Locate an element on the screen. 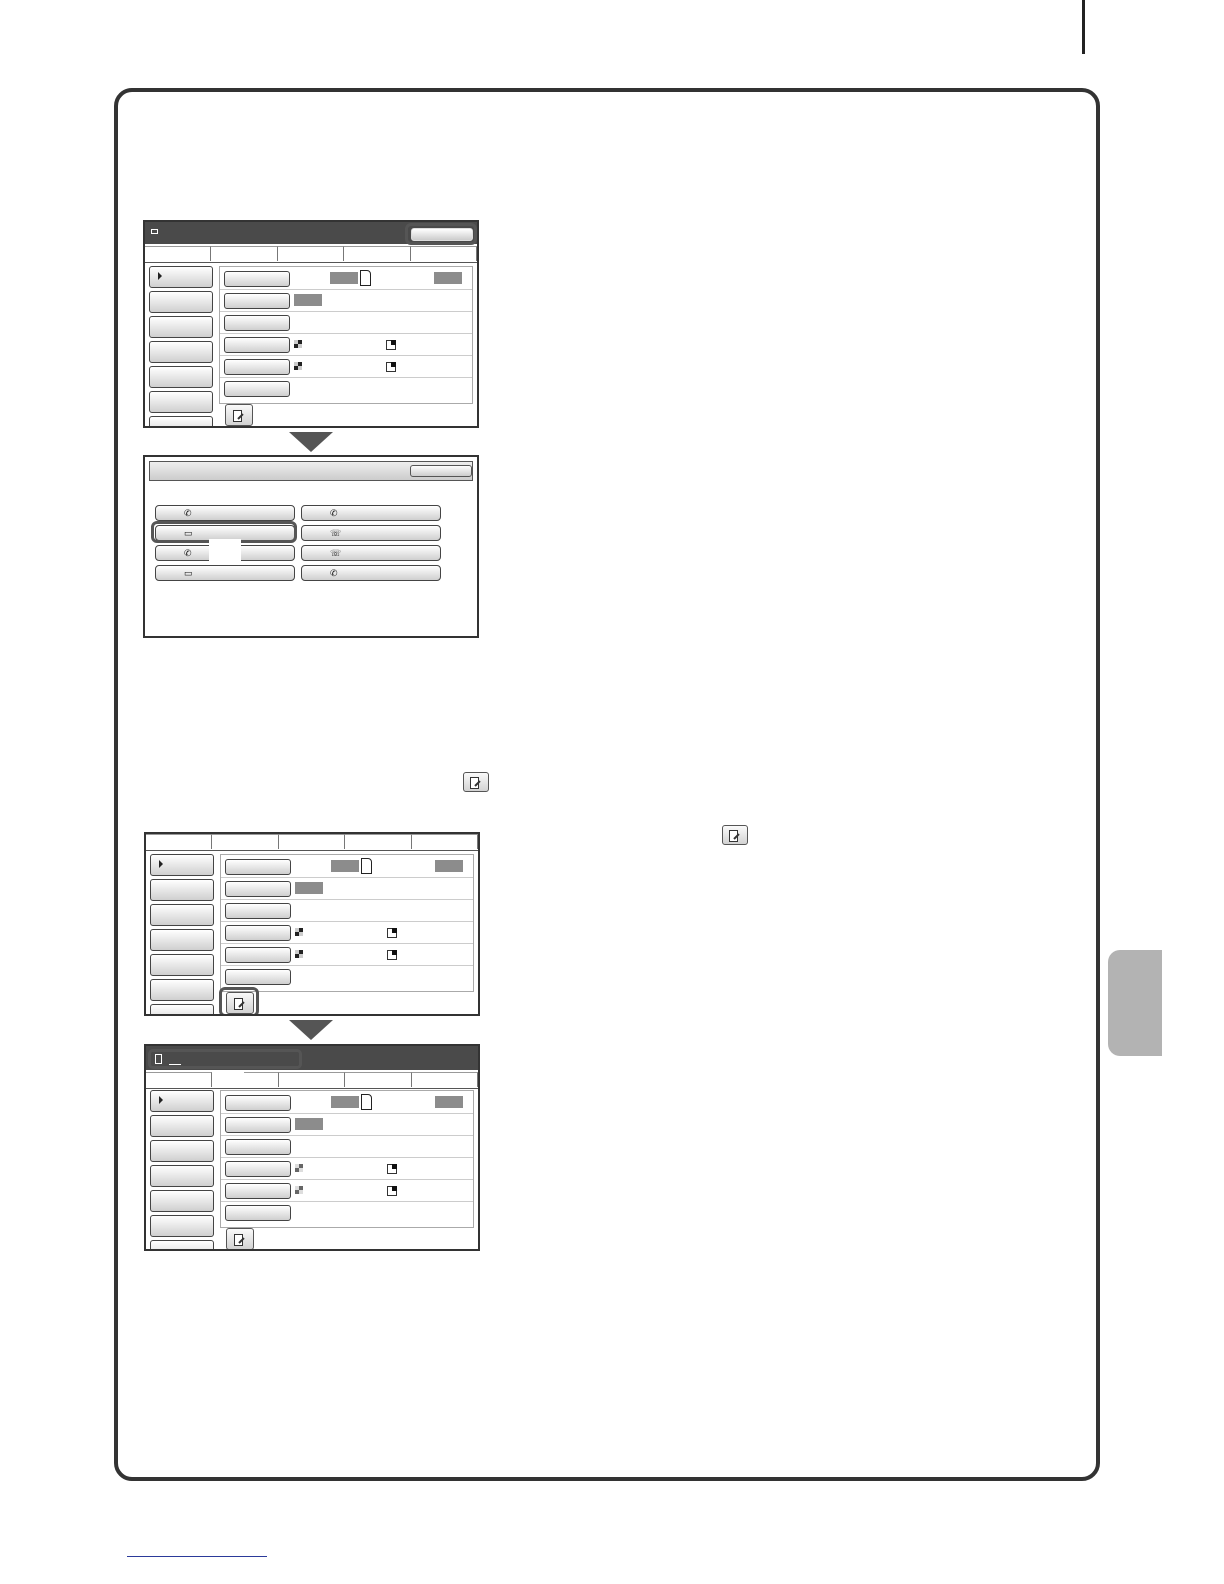 The height and width of the screenshot is (1584, 1224). footer-link-rule is located at coordinates (197, 1556).